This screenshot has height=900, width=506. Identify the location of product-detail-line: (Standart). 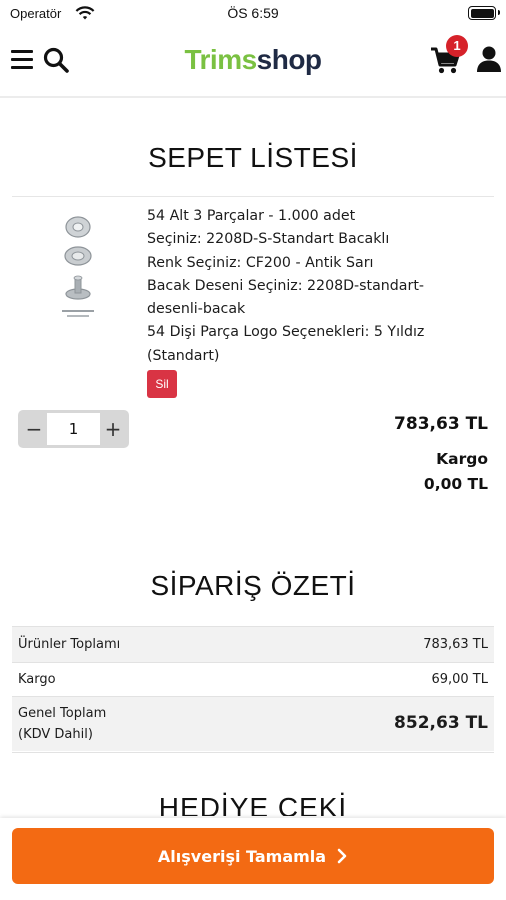
(183, 355).